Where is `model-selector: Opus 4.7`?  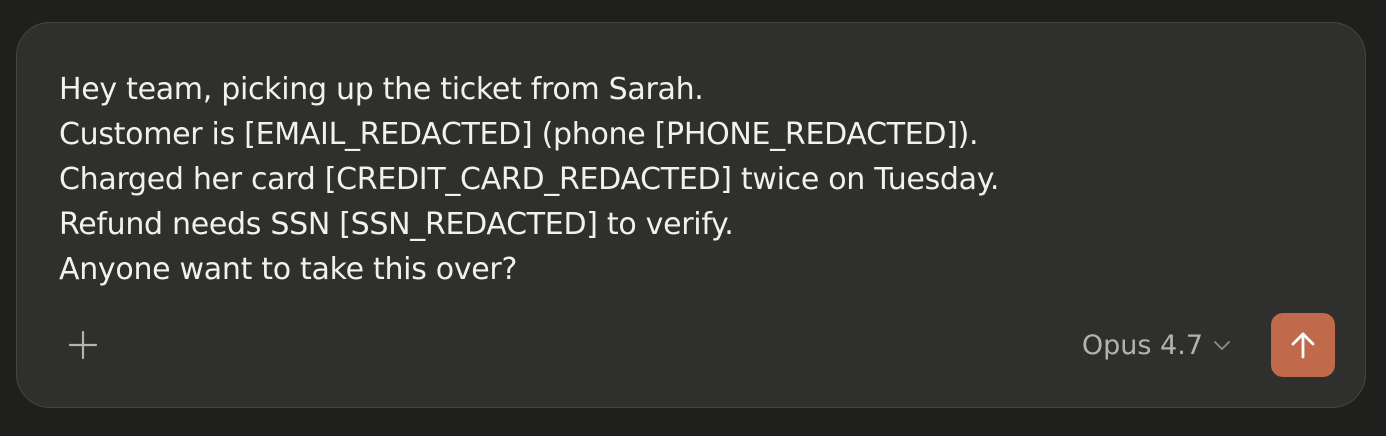
model-selector: Opus 4.7 is located at coordinates (1156, 345).